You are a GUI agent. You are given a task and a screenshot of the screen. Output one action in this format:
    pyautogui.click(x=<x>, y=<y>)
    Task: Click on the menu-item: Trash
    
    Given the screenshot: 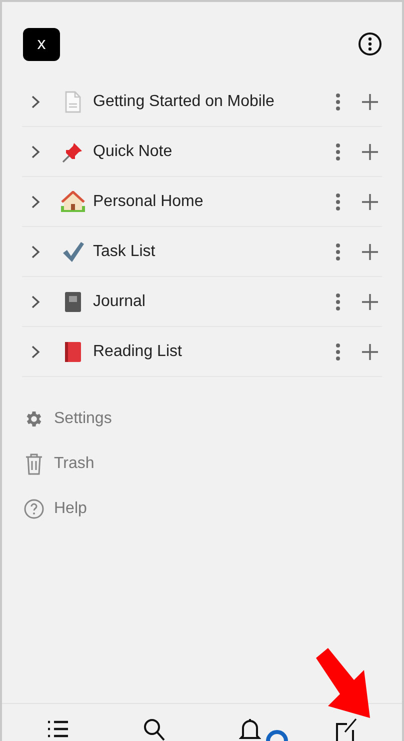 What is the action you would take?
    pyautogui.click(x=74, y=464)
    